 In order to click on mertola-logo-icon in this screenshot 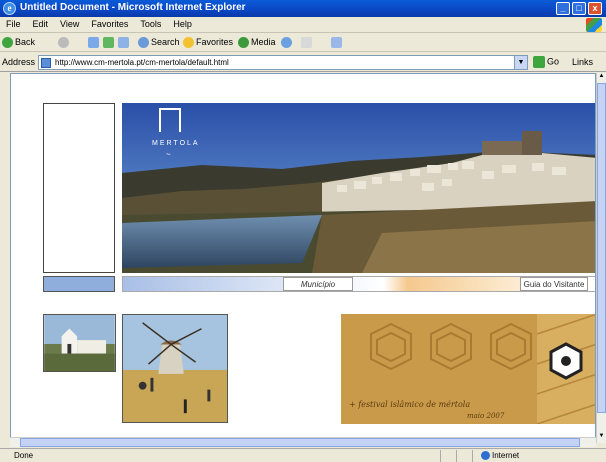, I will do `click(170, 120)`.